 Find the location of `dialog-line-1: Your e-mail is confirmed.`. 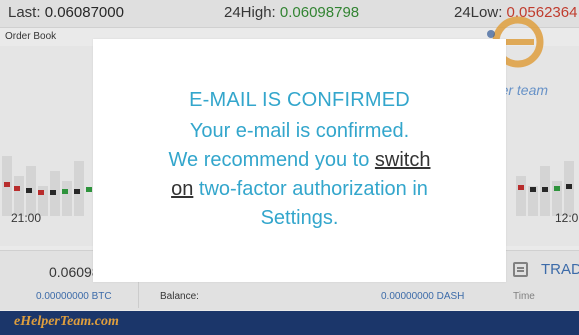

dialog-line-1: Your e-mail is confirmed. is located at coordinates (299, 131).